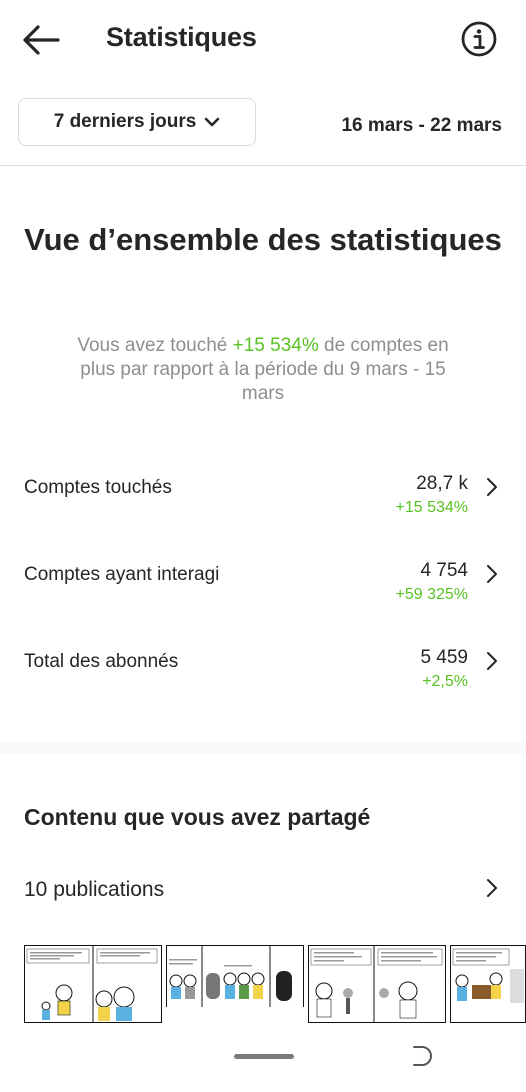 The height and width of the screenshot is (1092, 526). What do you see at coordinates (421, 125) in the screenshot?
I see `date-range: 16 mars - 22 mars` at bounding box center [421, 125].